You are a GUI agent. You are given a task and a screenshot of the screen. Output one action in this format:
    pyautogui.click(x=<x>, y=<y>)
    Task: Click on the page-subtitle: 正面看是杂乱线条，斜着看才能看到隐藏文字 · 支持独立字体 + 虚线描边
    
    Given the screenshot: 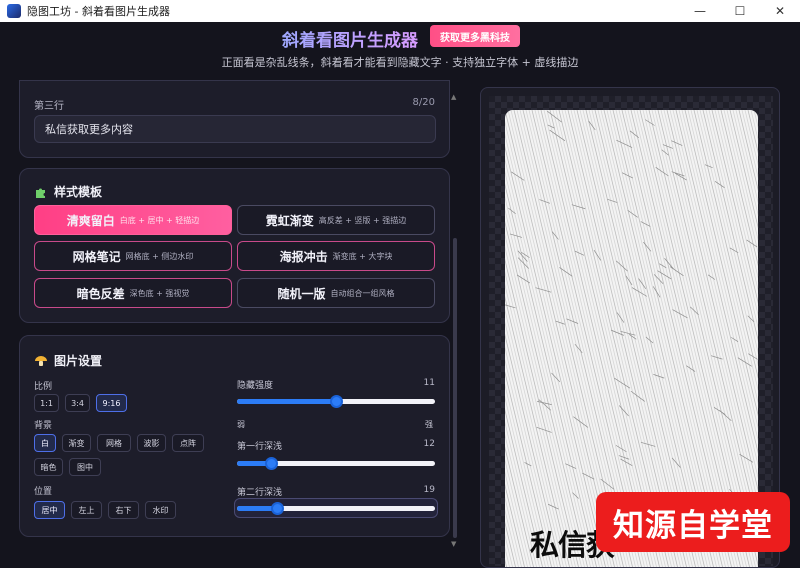 What is the action you would take?
    pyautogui.click(x=400, y=62)
    